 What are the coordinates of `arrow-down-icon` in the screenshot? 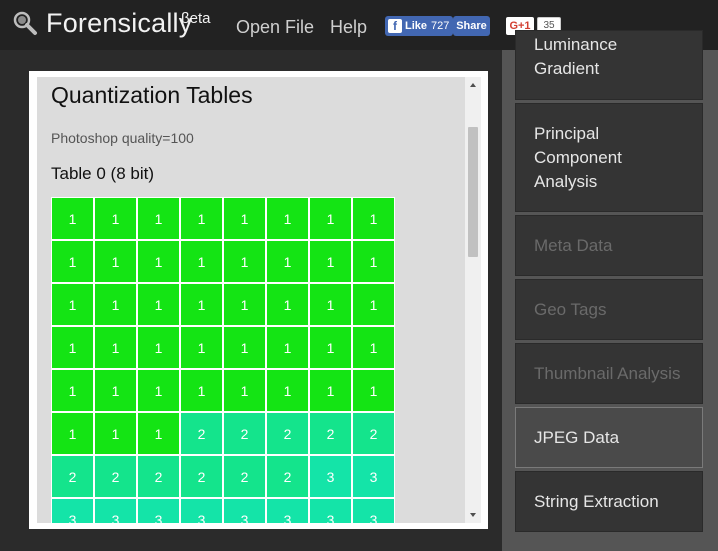 It's located at (473, 515).